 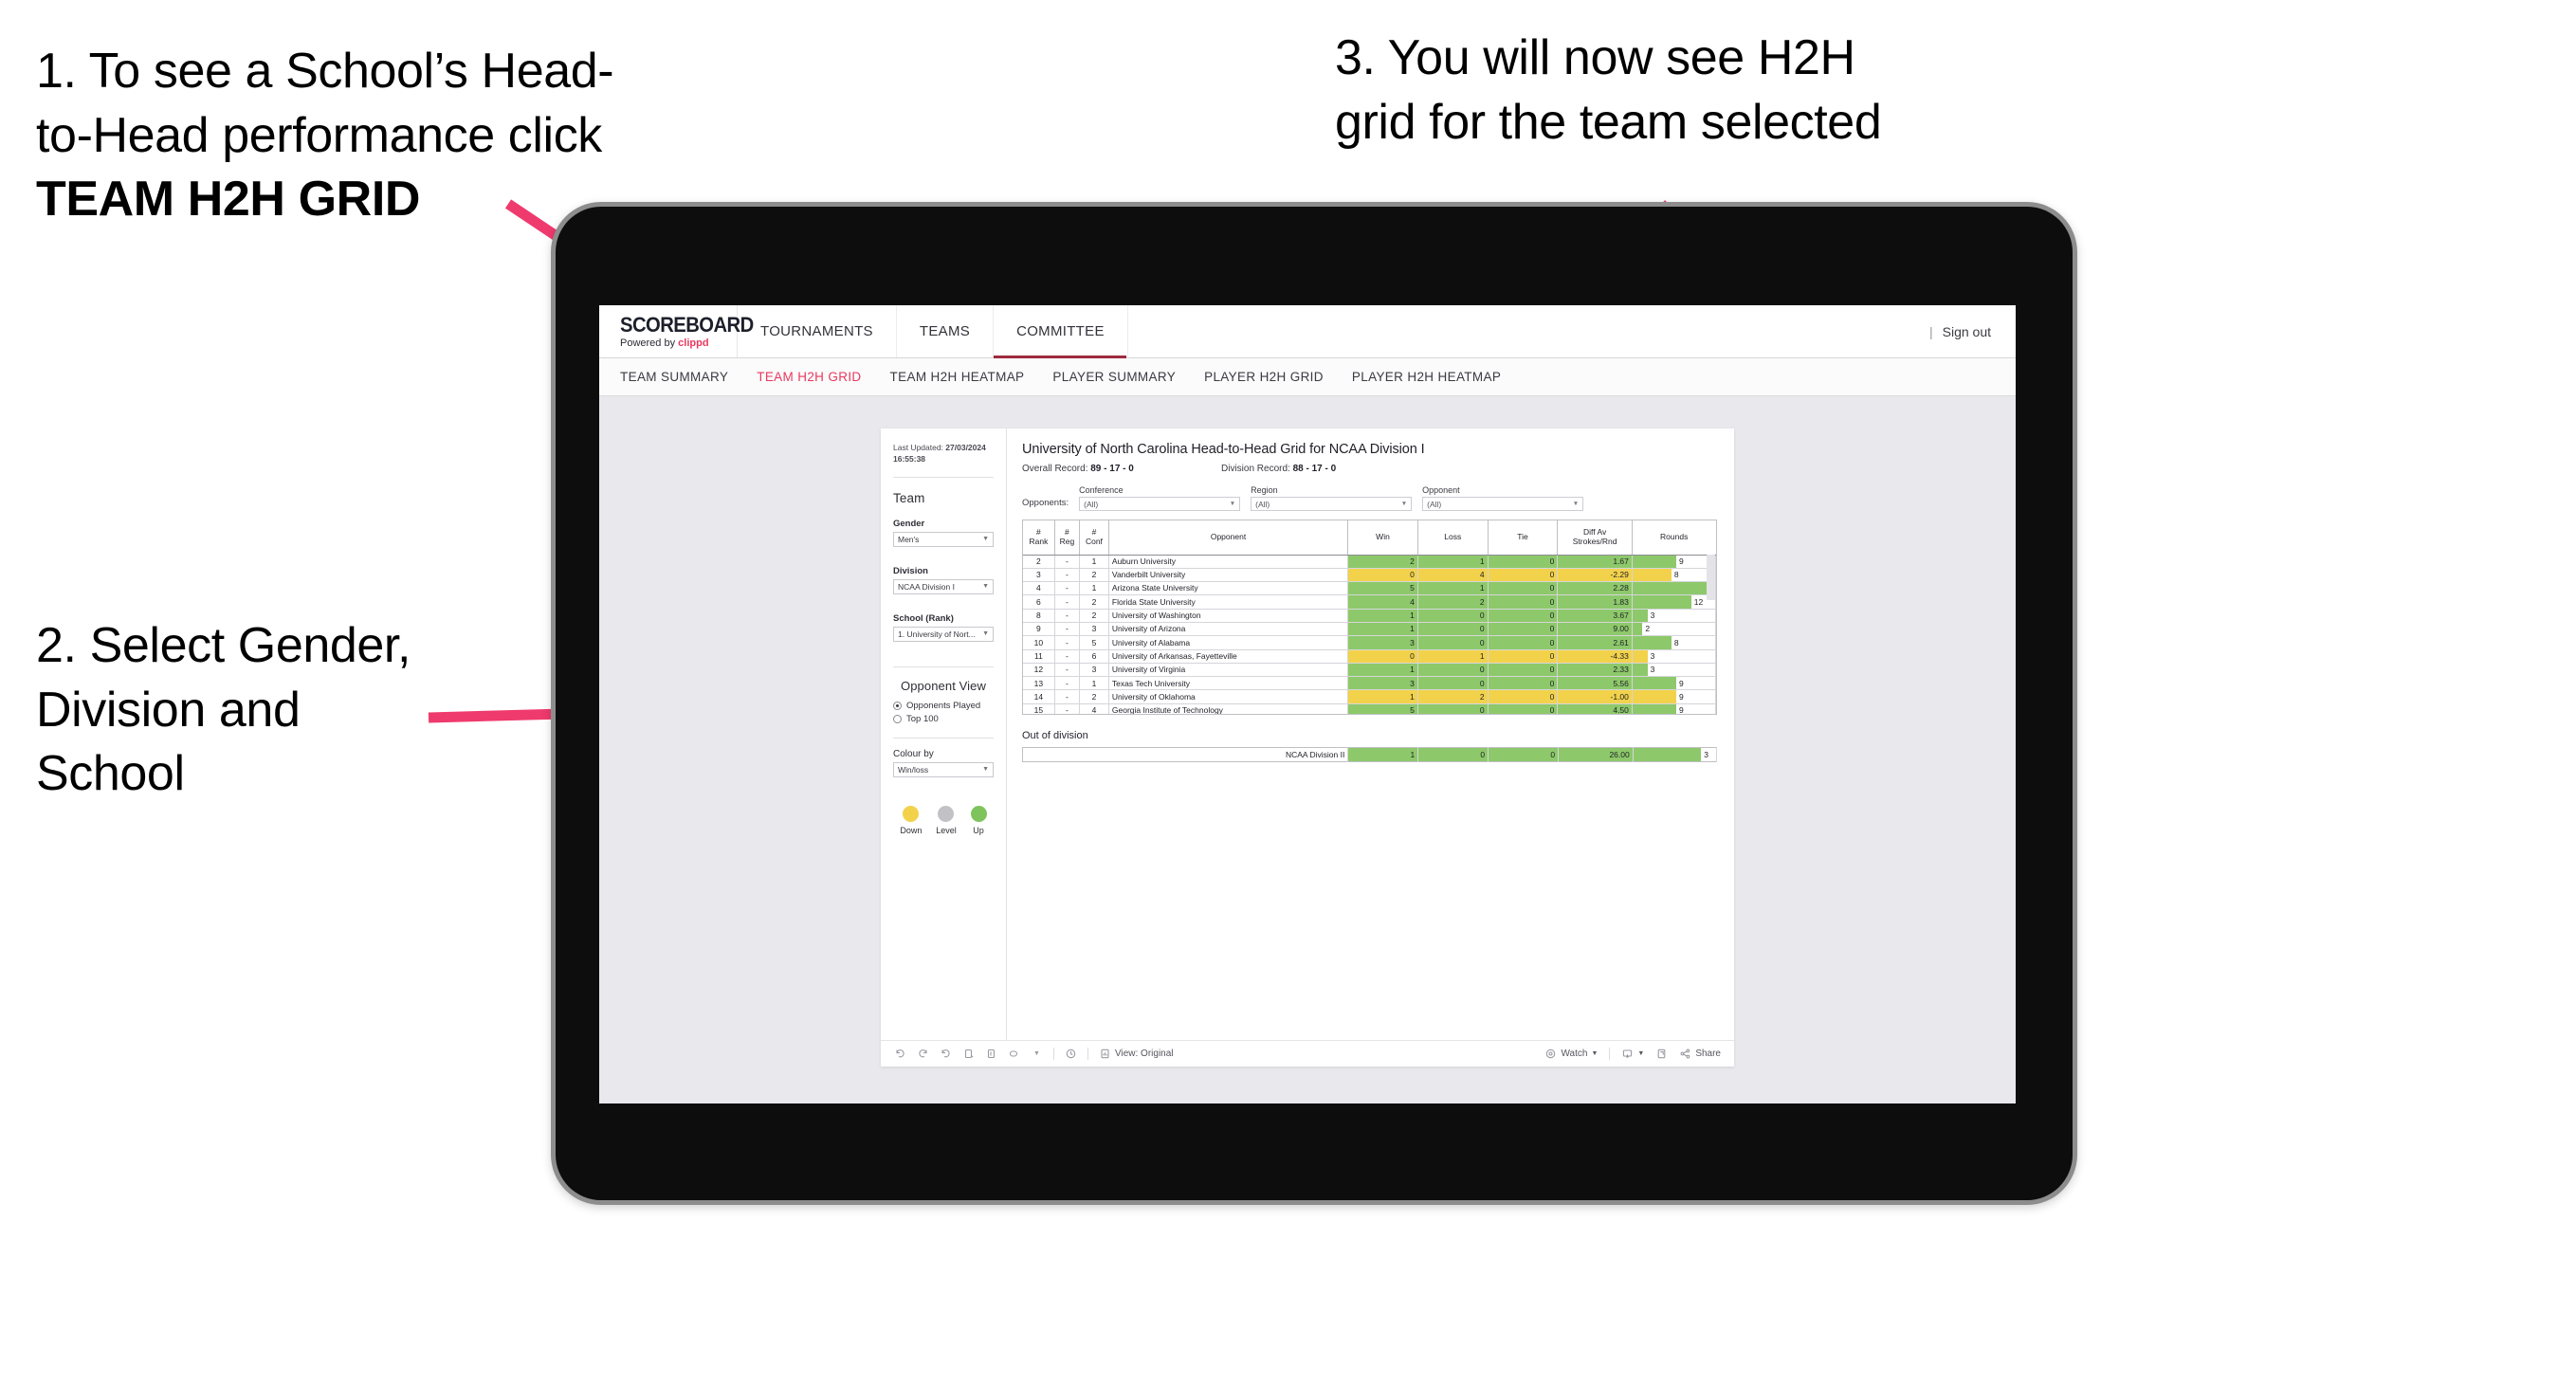 I want to click on cell-conf: 1, so click(x=1094, y=562).